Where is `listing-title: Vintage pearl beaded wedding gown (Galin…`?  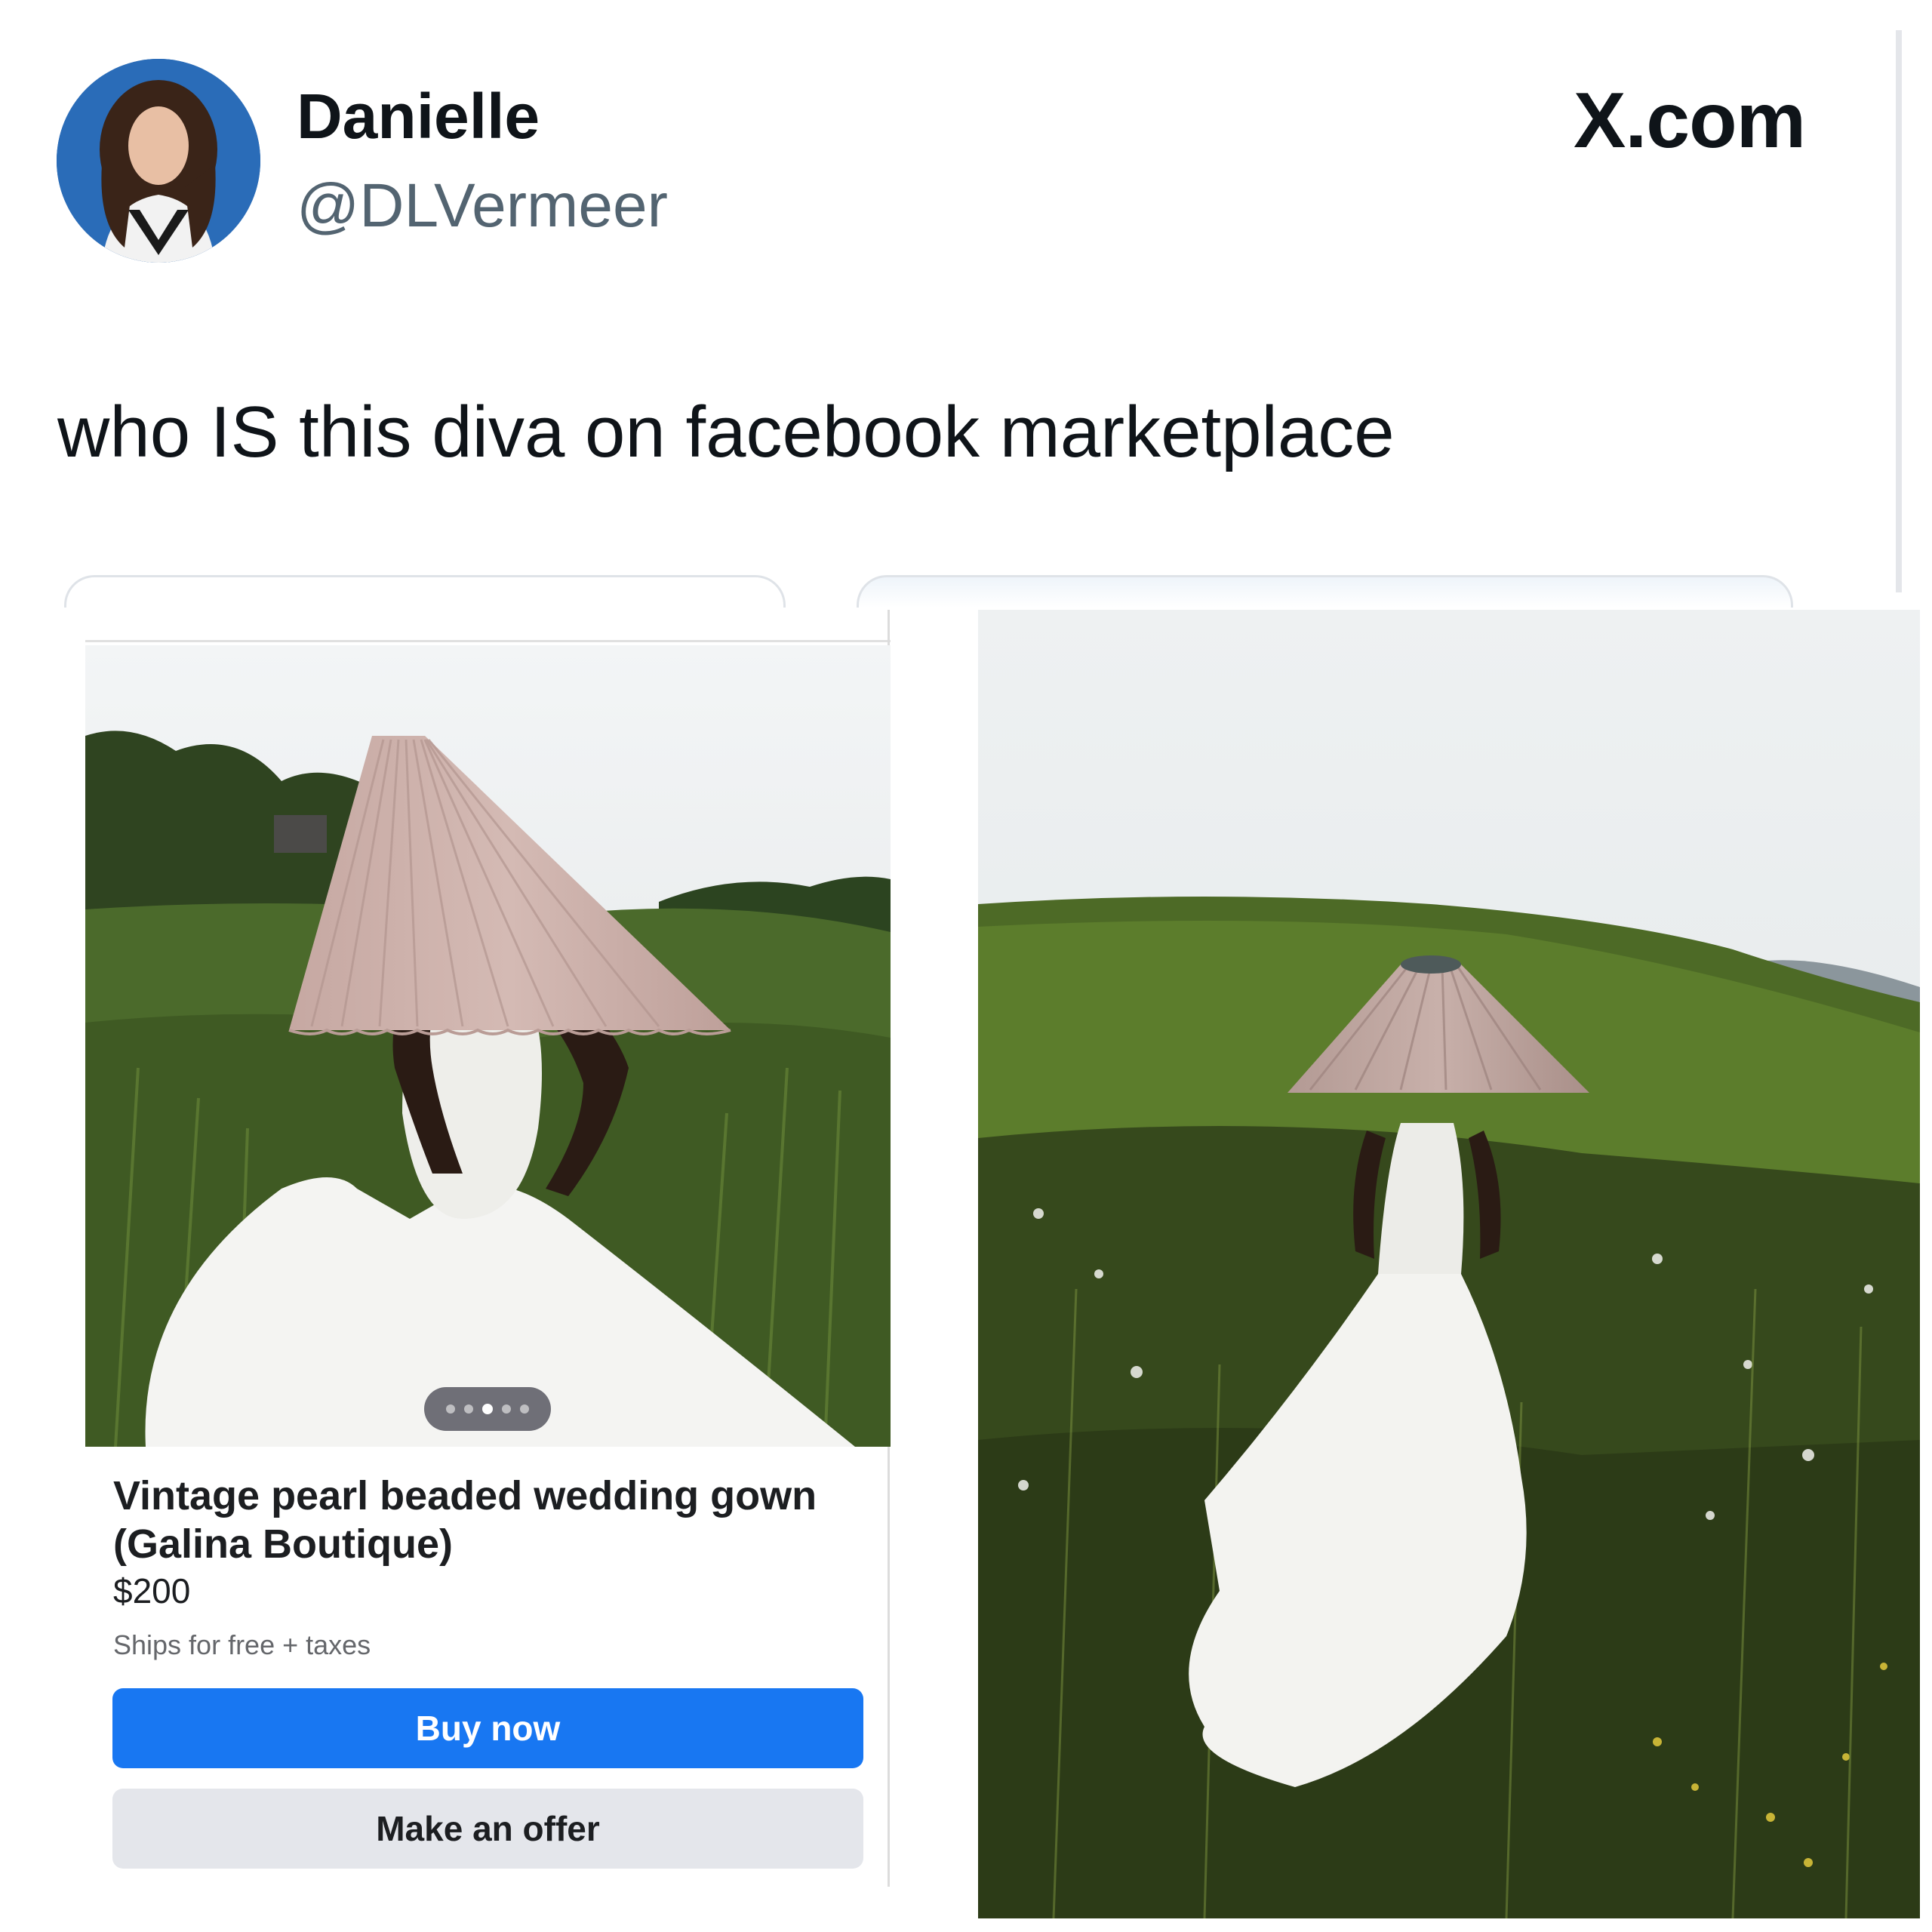
listing-title: Vintage pearl beaded wedding gown (Galin… is located at coordinates (465, 1520).